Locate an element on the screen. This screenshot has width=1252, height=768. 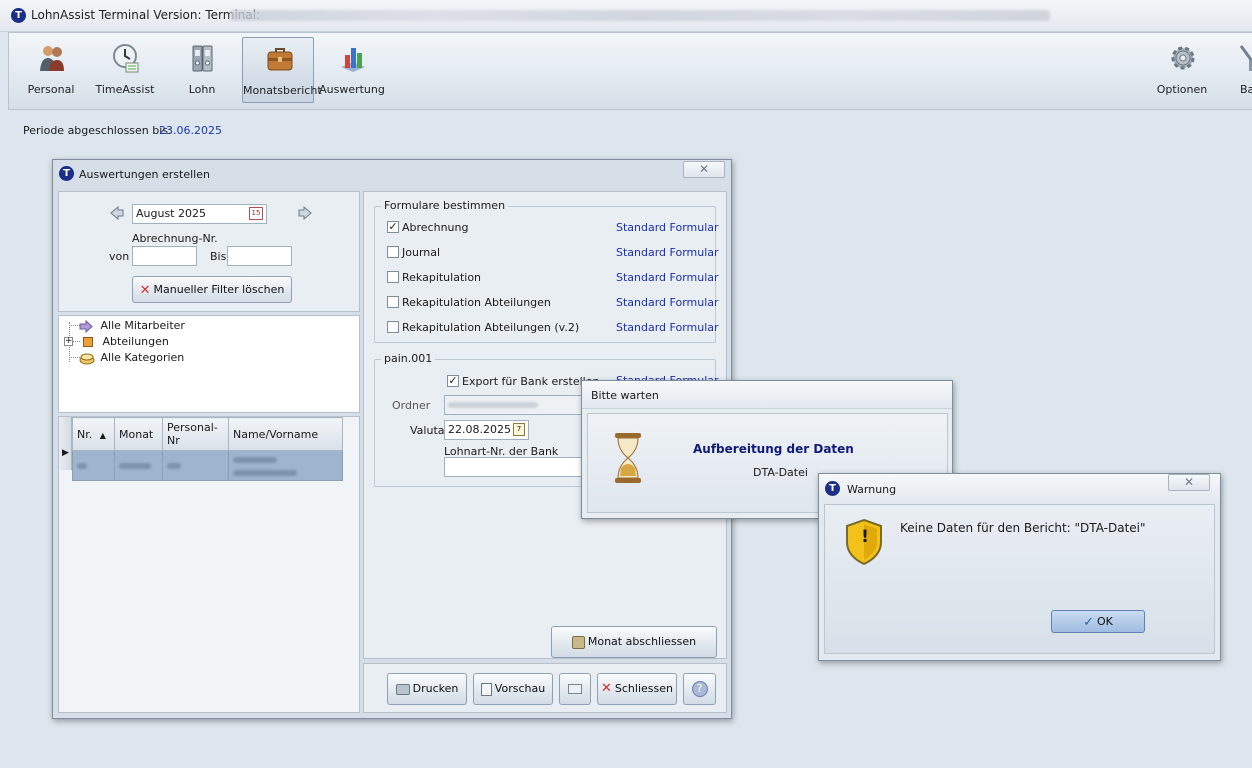
app-title: LohnAssist Terminal Version: Terminal: is located at coordinates (146, 15).